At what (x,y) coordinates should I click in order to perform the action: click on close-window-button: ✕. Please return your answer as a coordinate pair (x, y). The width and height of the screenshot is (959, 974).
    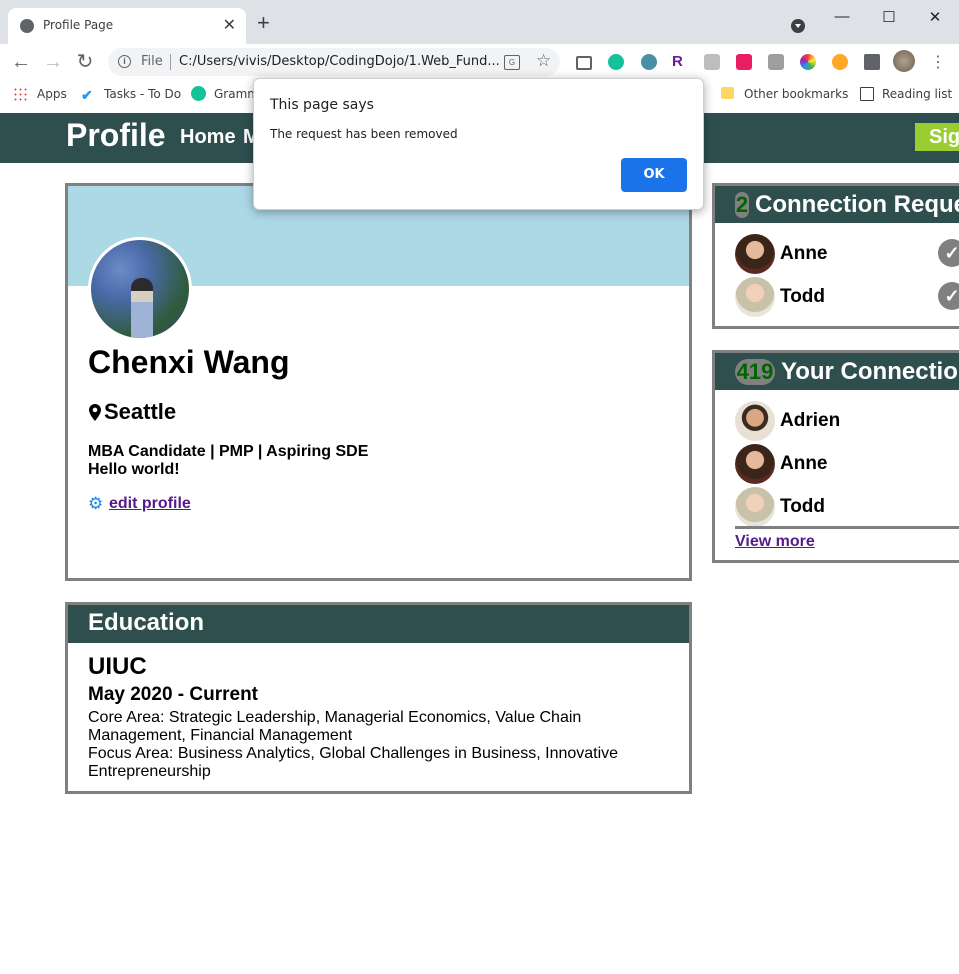
    Looking at the image, I should click on (935, 17).